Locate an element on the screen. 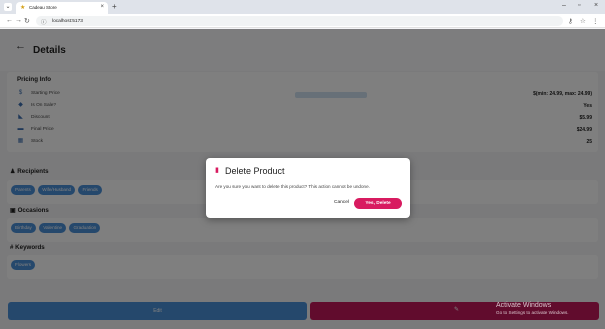 The height and width of the screenshot is (329, 605). menu-dots-icon: ⋮ is located at coordinates (595, 21).